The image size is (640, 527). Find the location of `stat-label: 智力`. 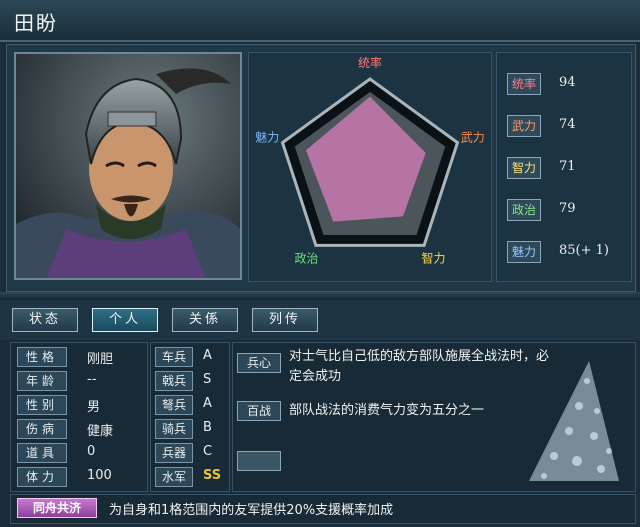

stat-label: 智力 is located at coordinates (524, 168).